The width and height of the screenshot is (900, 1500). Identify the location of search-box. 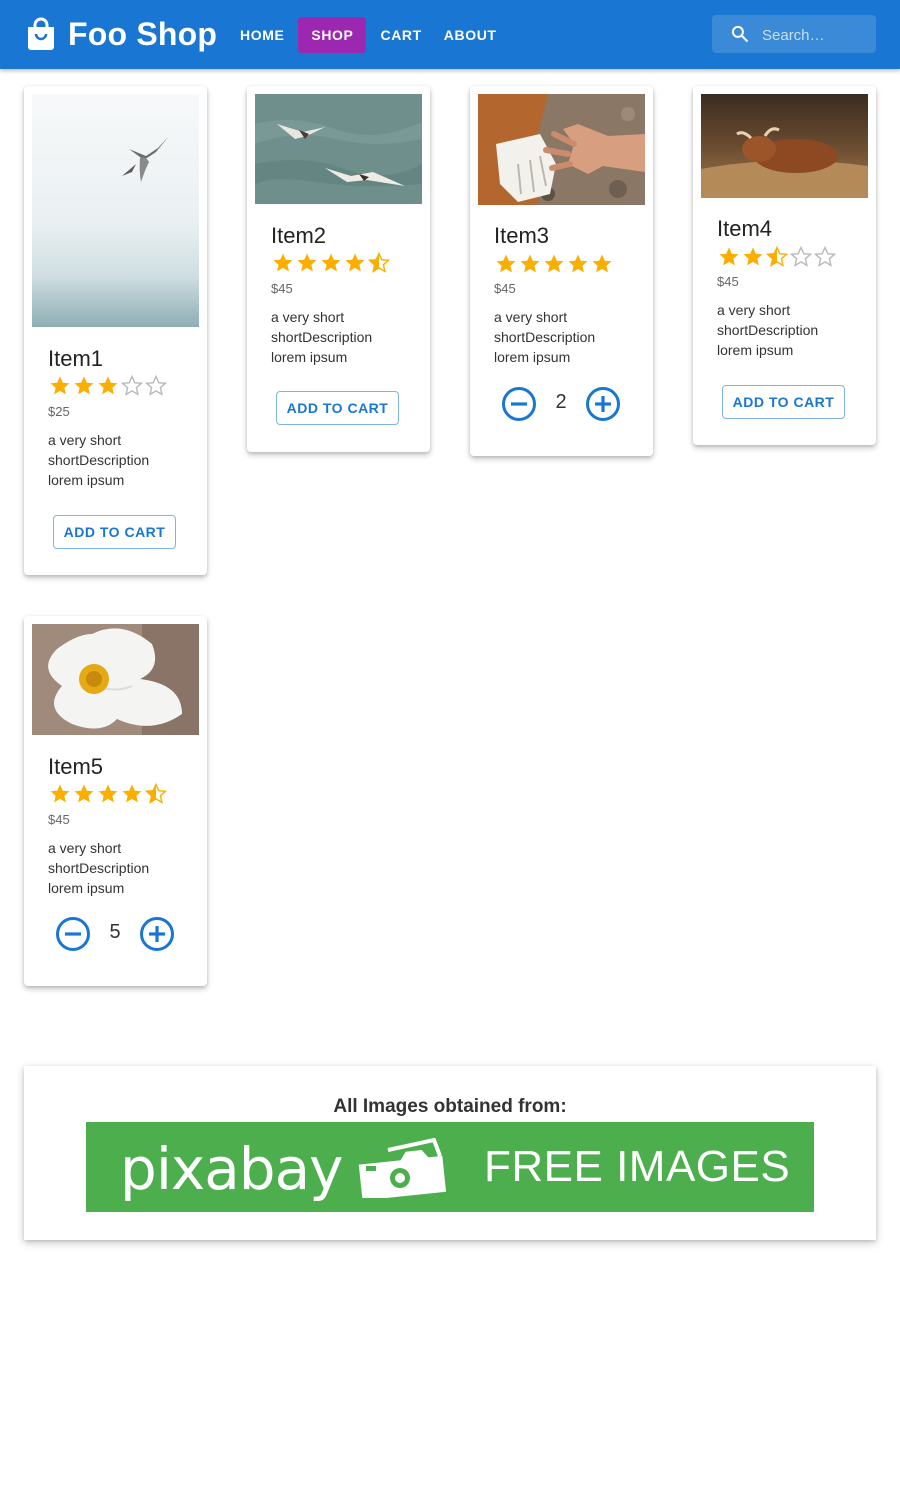
(794, 35).